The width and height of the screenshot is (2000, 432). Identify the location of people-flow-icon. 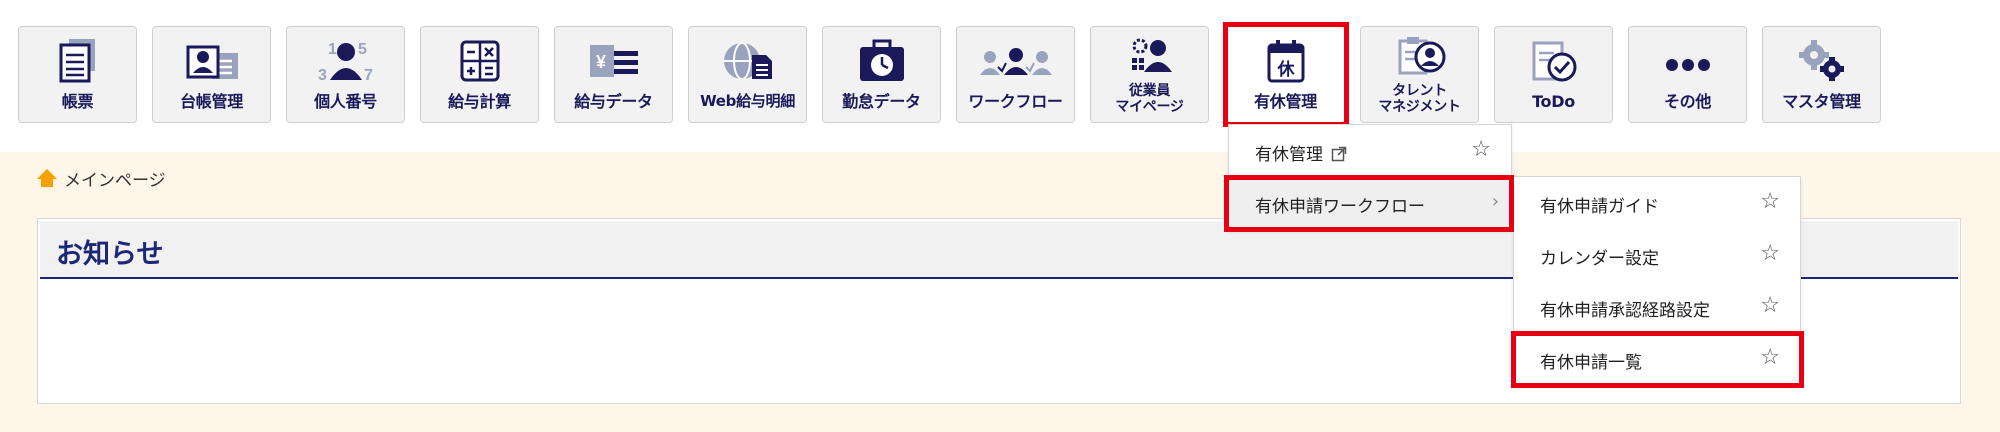
(1015, 62).